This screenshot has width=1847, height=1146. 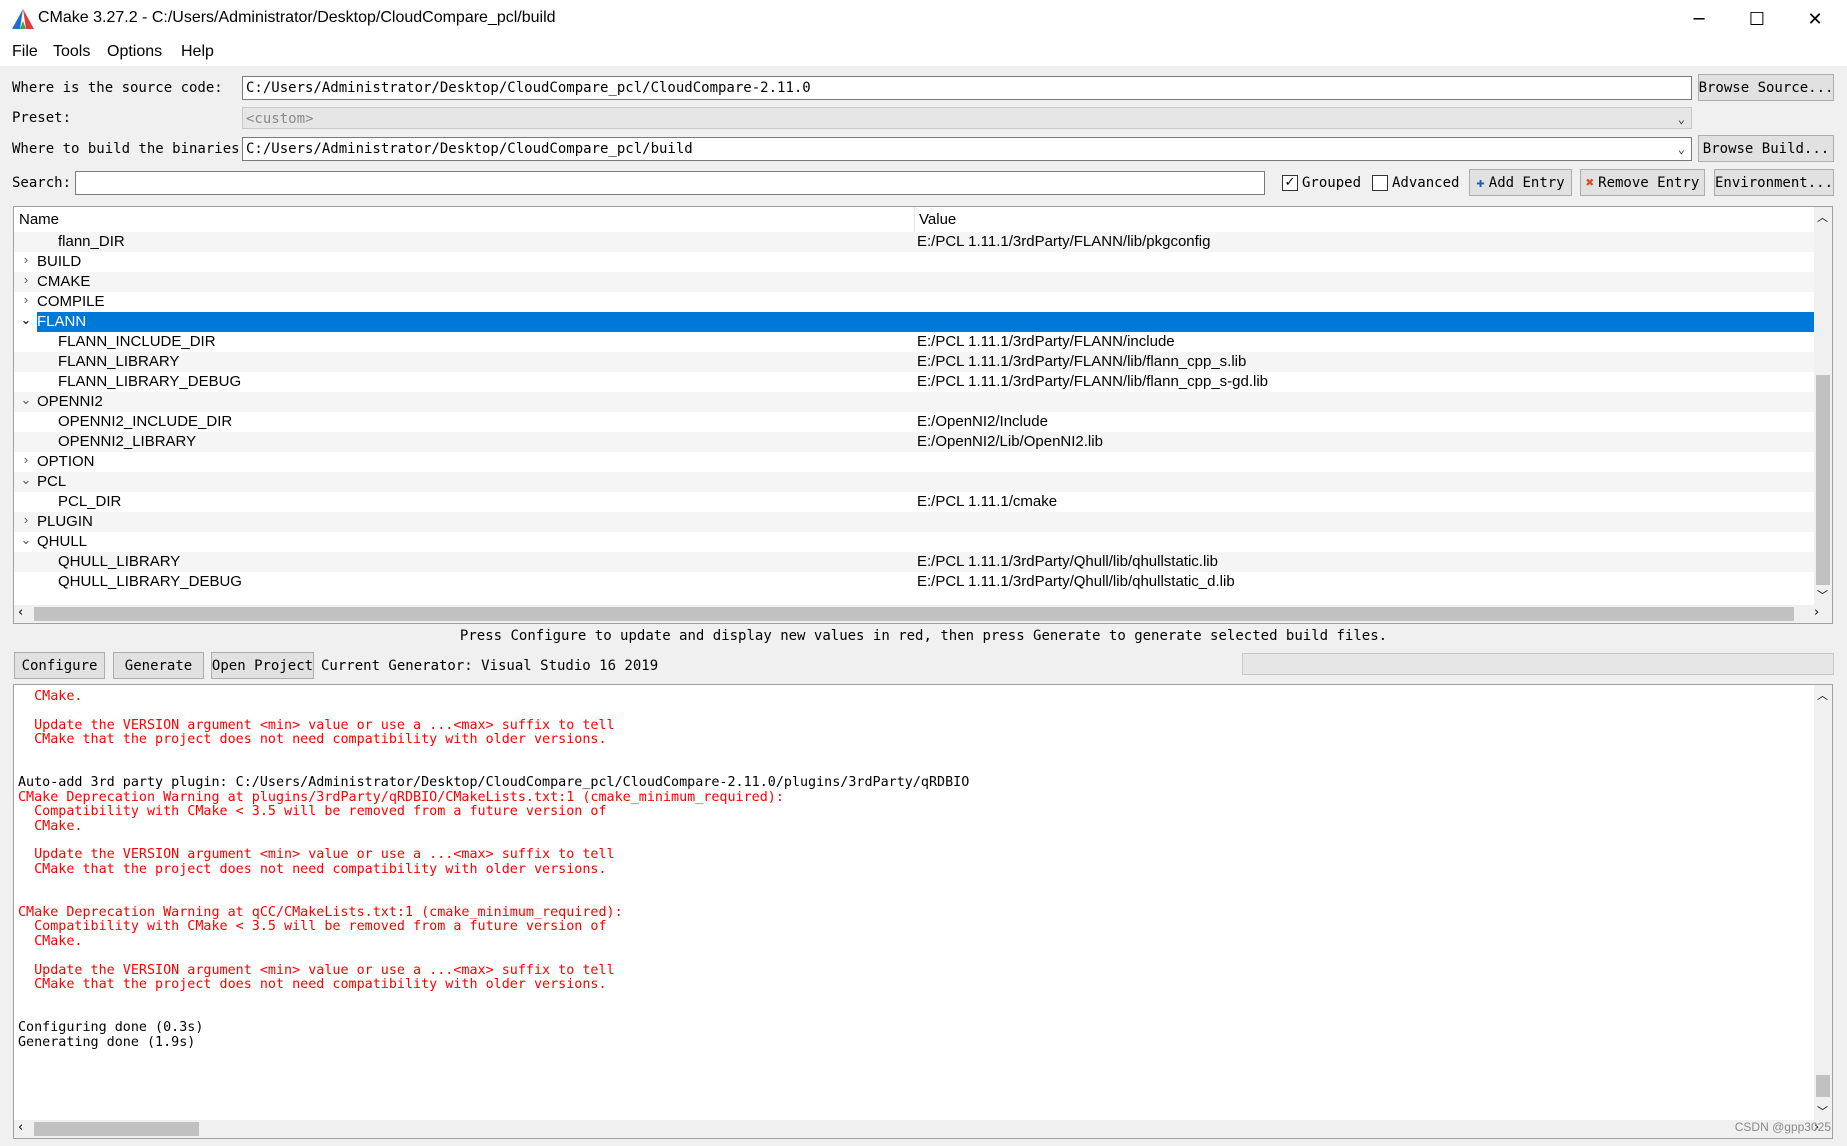 I want to click on log-vertical-scrollbar: ︿ ﹀, so click(x=1823, y=902).